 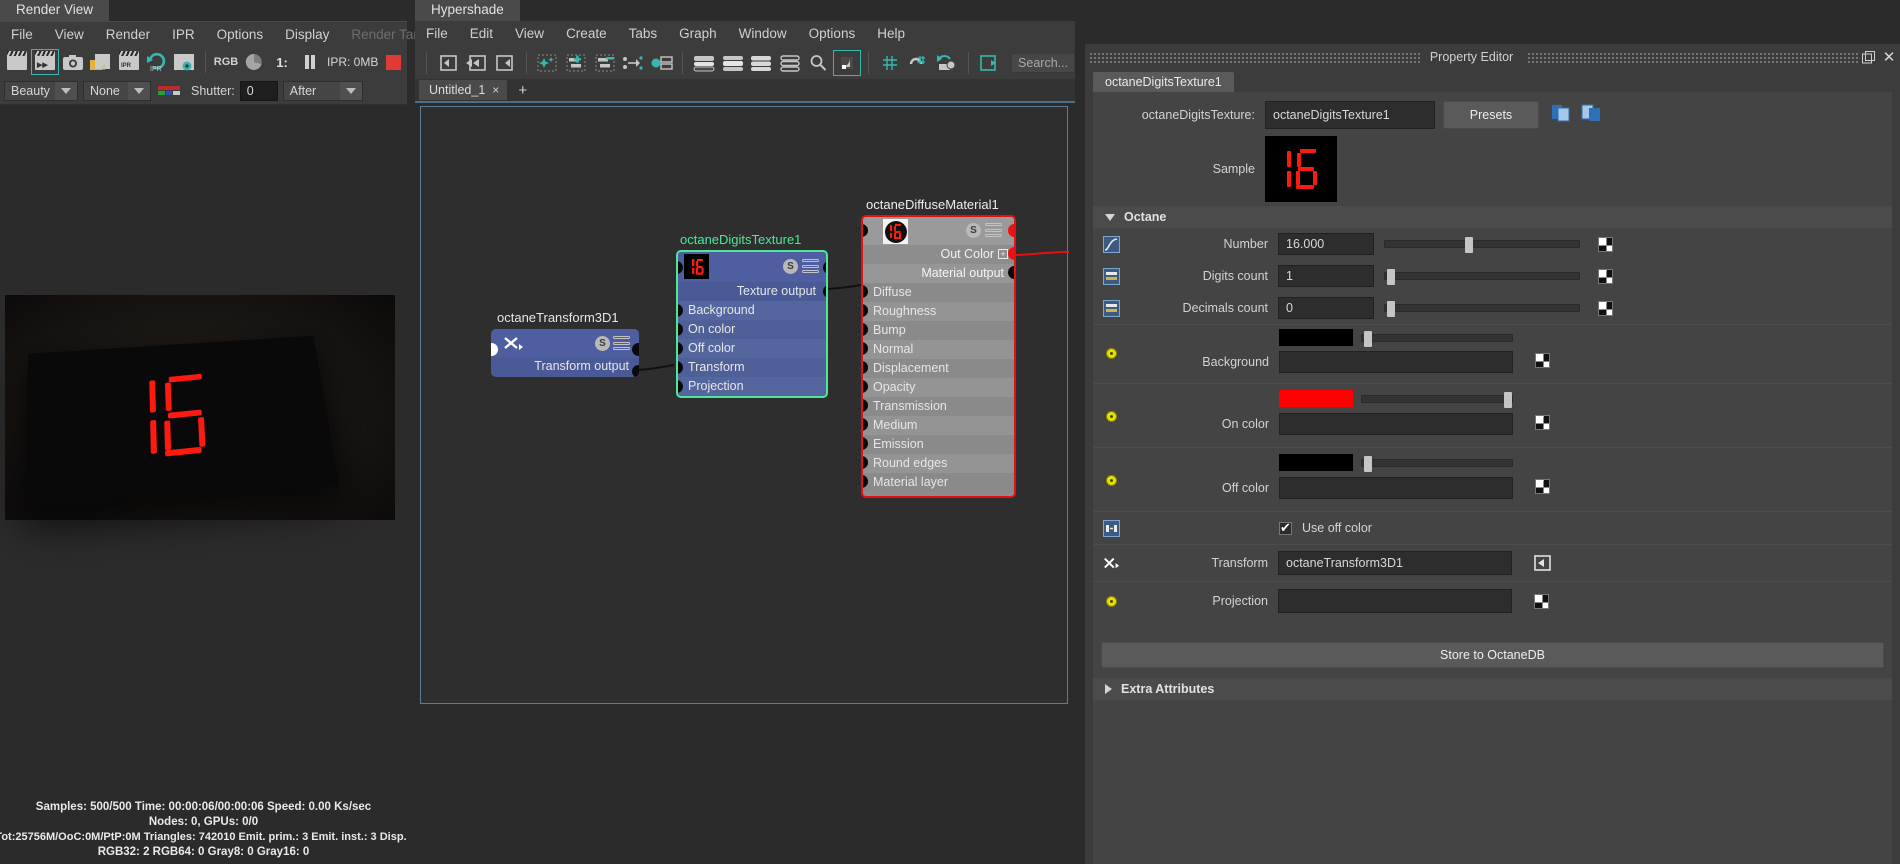 What do you see at coordinates (17, 62) in the screenshot?
I see `render-clapper-icon` at bounding box center [17, 62].